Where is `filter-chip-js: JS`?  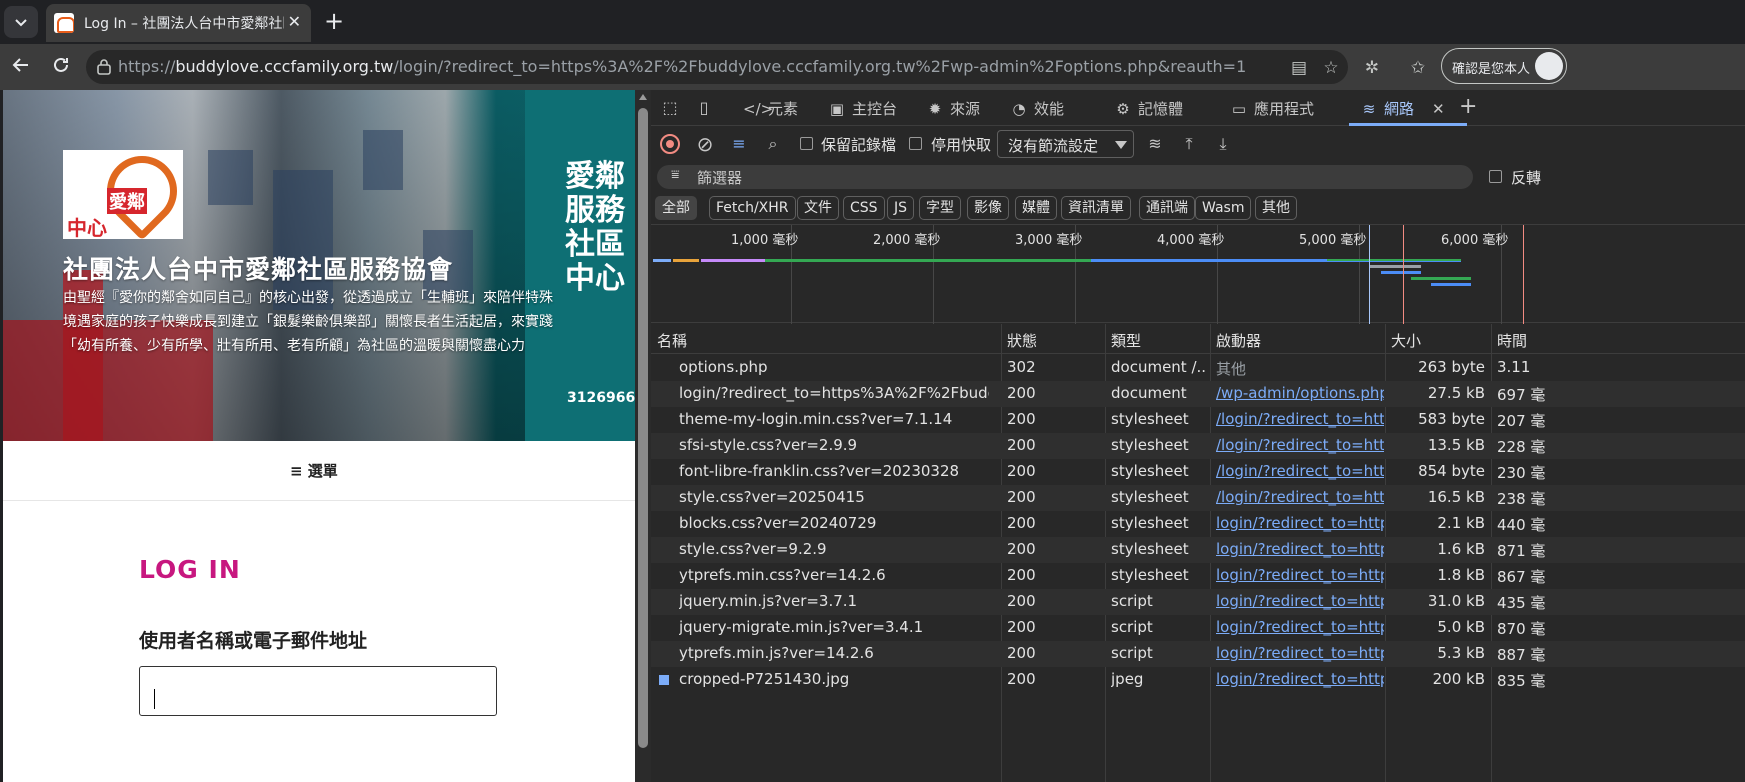 filter-chip-js: JS is located at coordinates (901, 208).